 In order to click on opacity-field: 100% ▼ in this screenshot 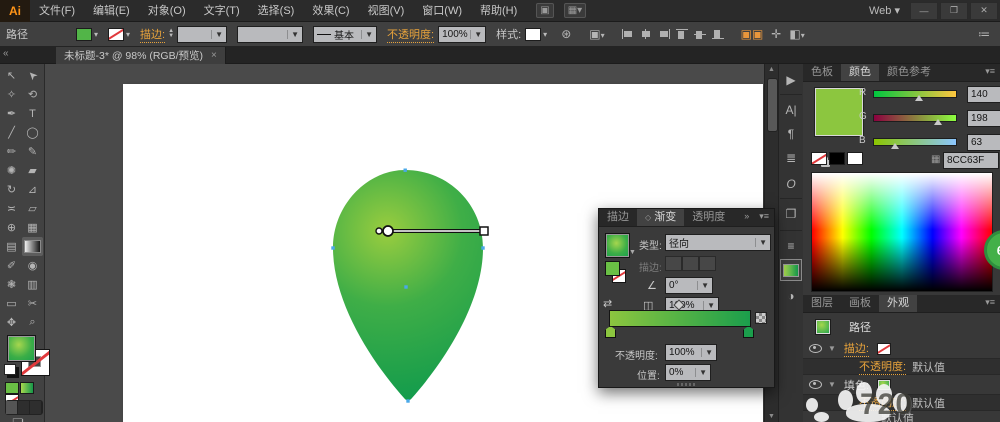, I will do `click(462, 34)`.